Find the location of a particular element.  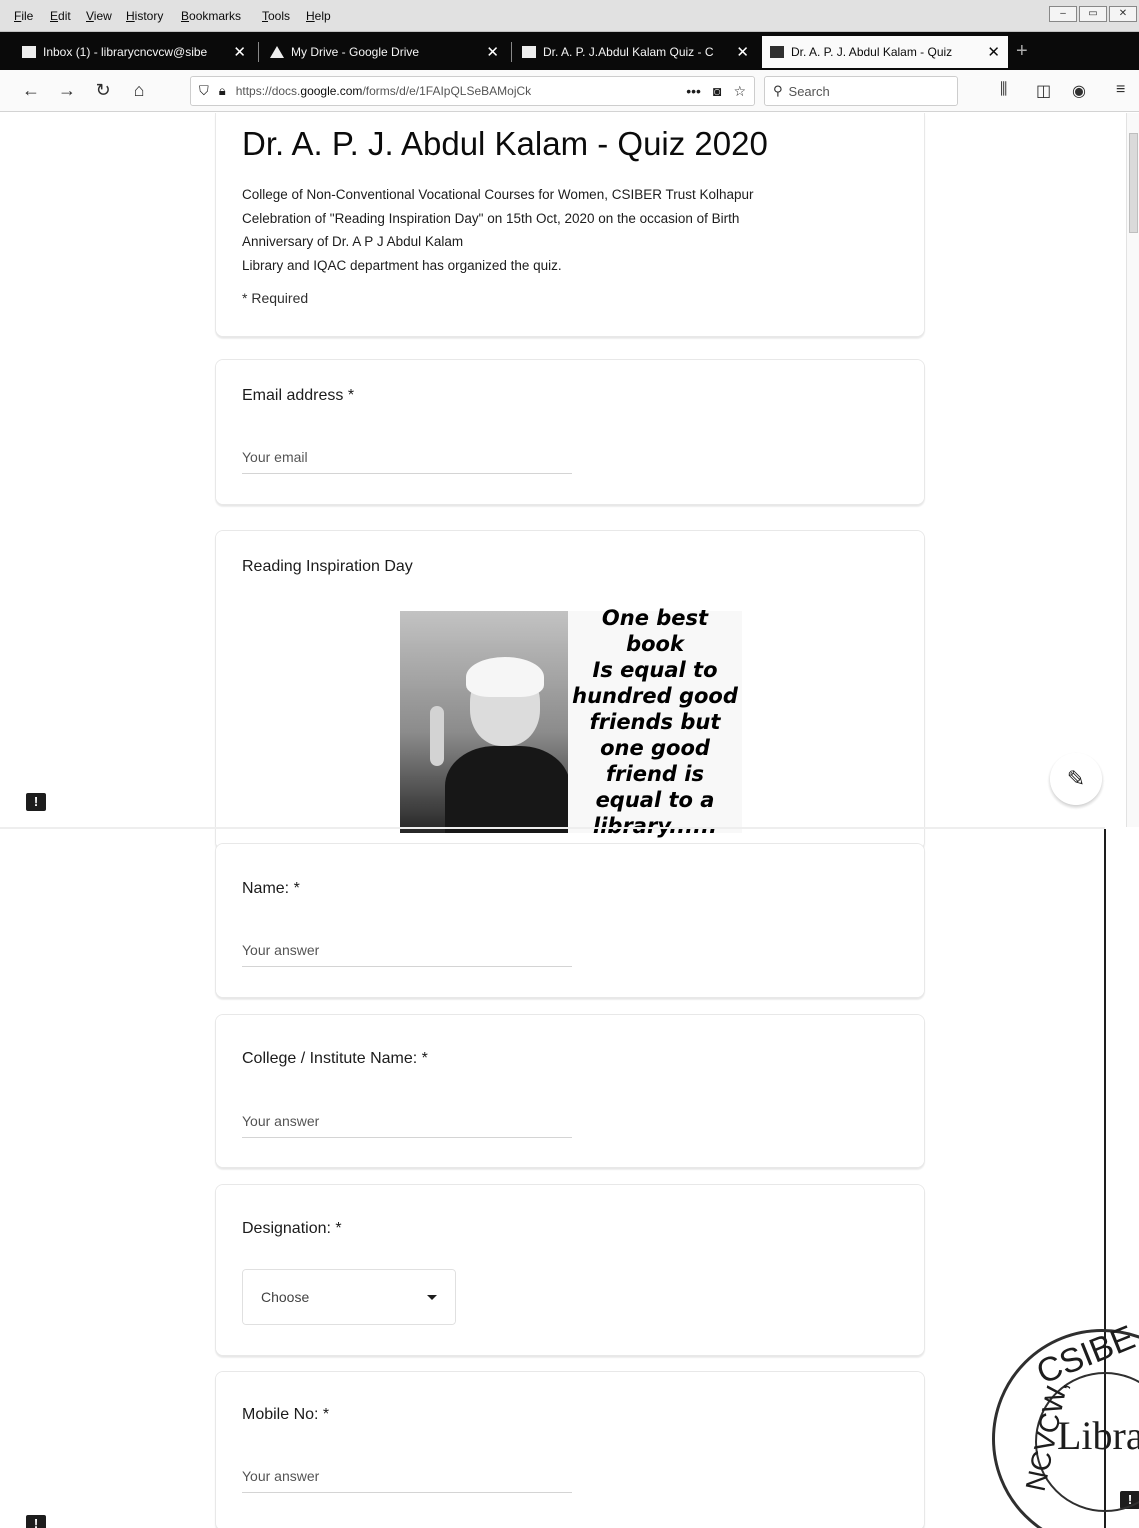

email-question-card: Email address * Your email is located at coordinates (570, 432).